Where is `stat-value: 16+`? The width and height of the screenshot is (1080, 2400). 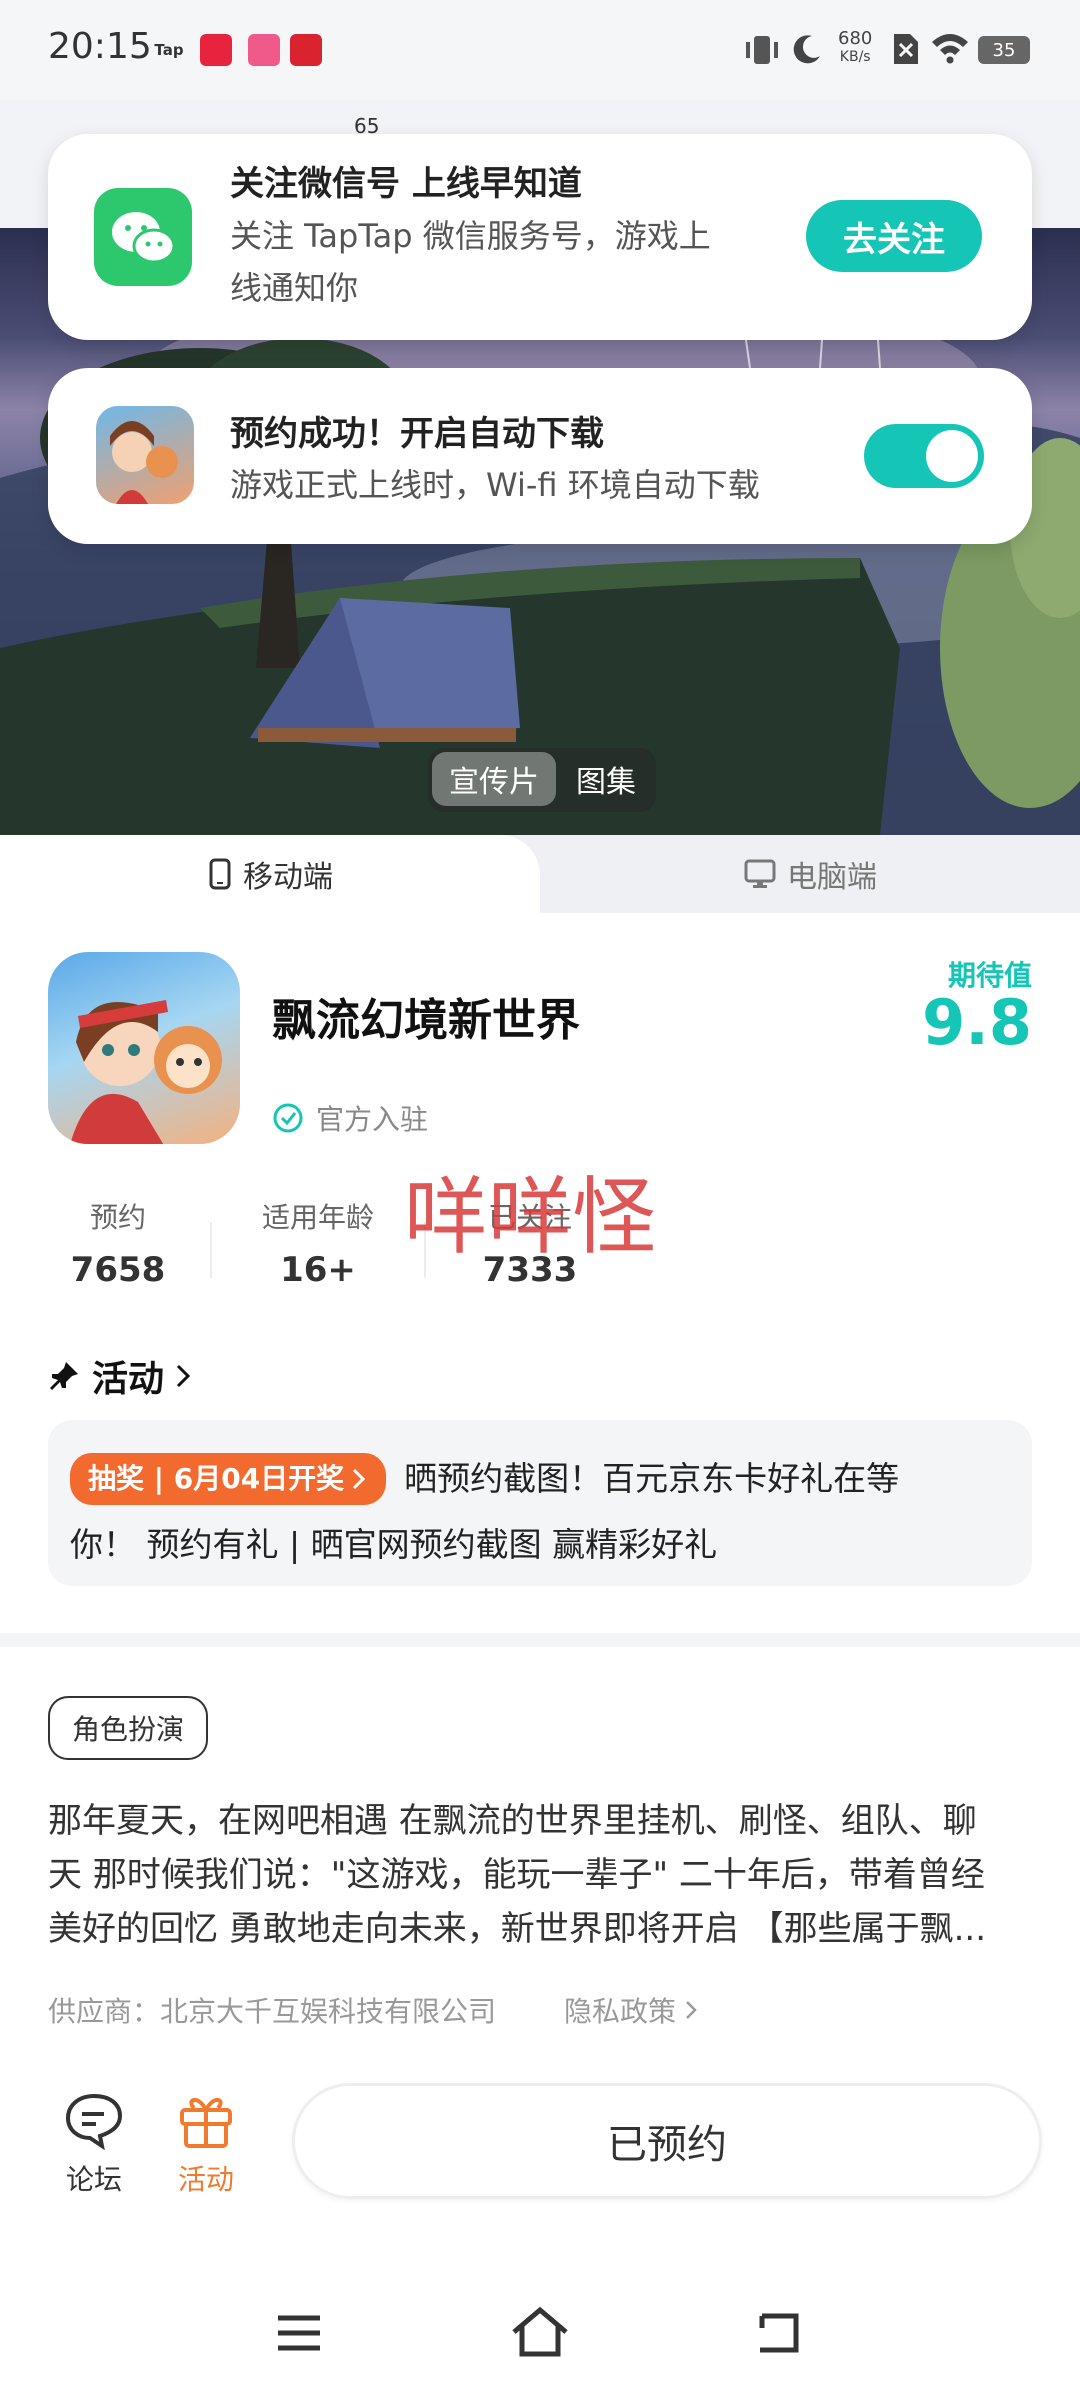 stat-value: 16+ is located at coordinates (318, 1270).